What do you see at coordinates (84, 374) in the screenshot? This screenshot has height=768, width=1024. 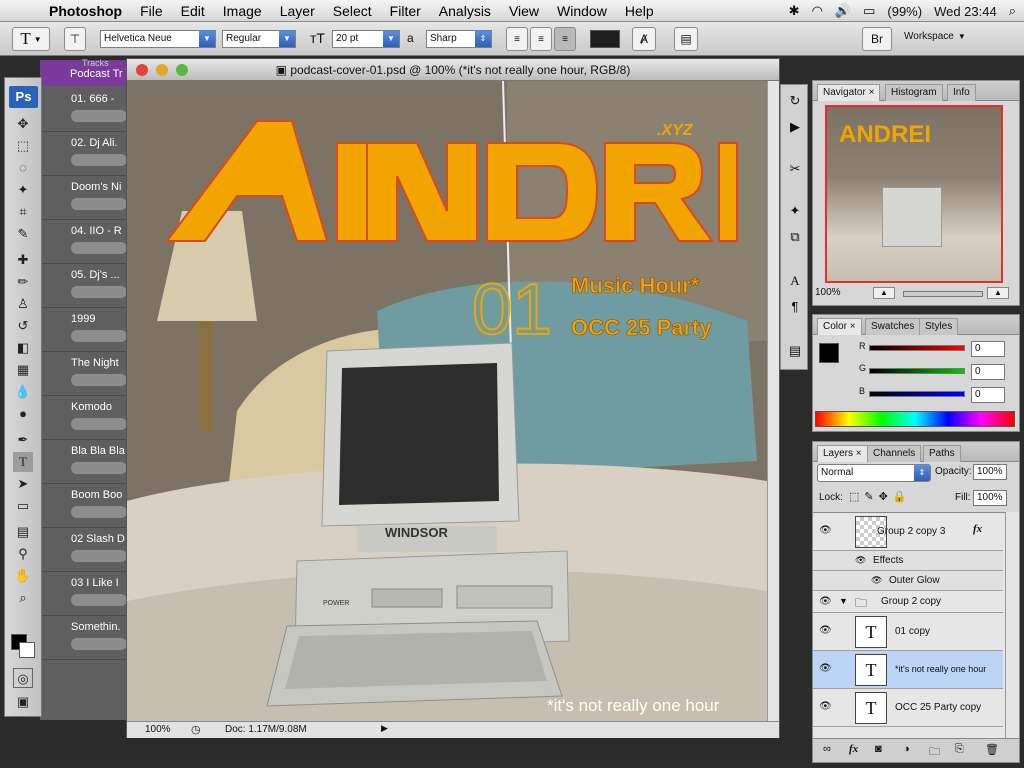 I see `list-item: The Night` at bounding box center [84, 374].